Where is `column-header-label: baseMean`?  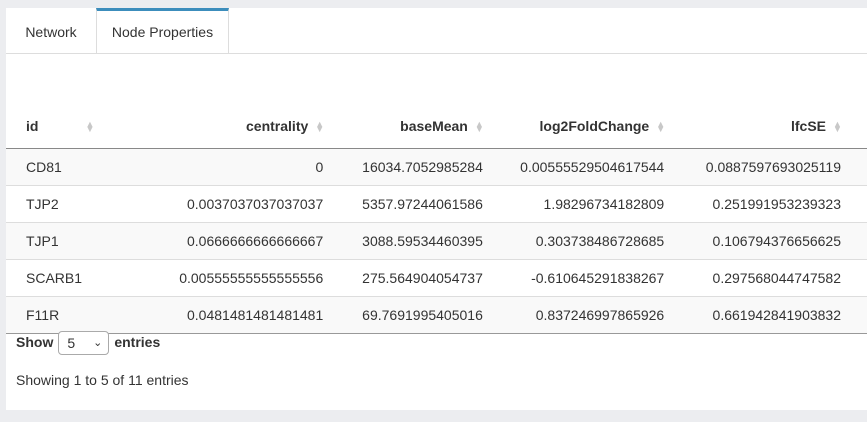
column-header-label: baseMean is located at coordinates (434, 125).